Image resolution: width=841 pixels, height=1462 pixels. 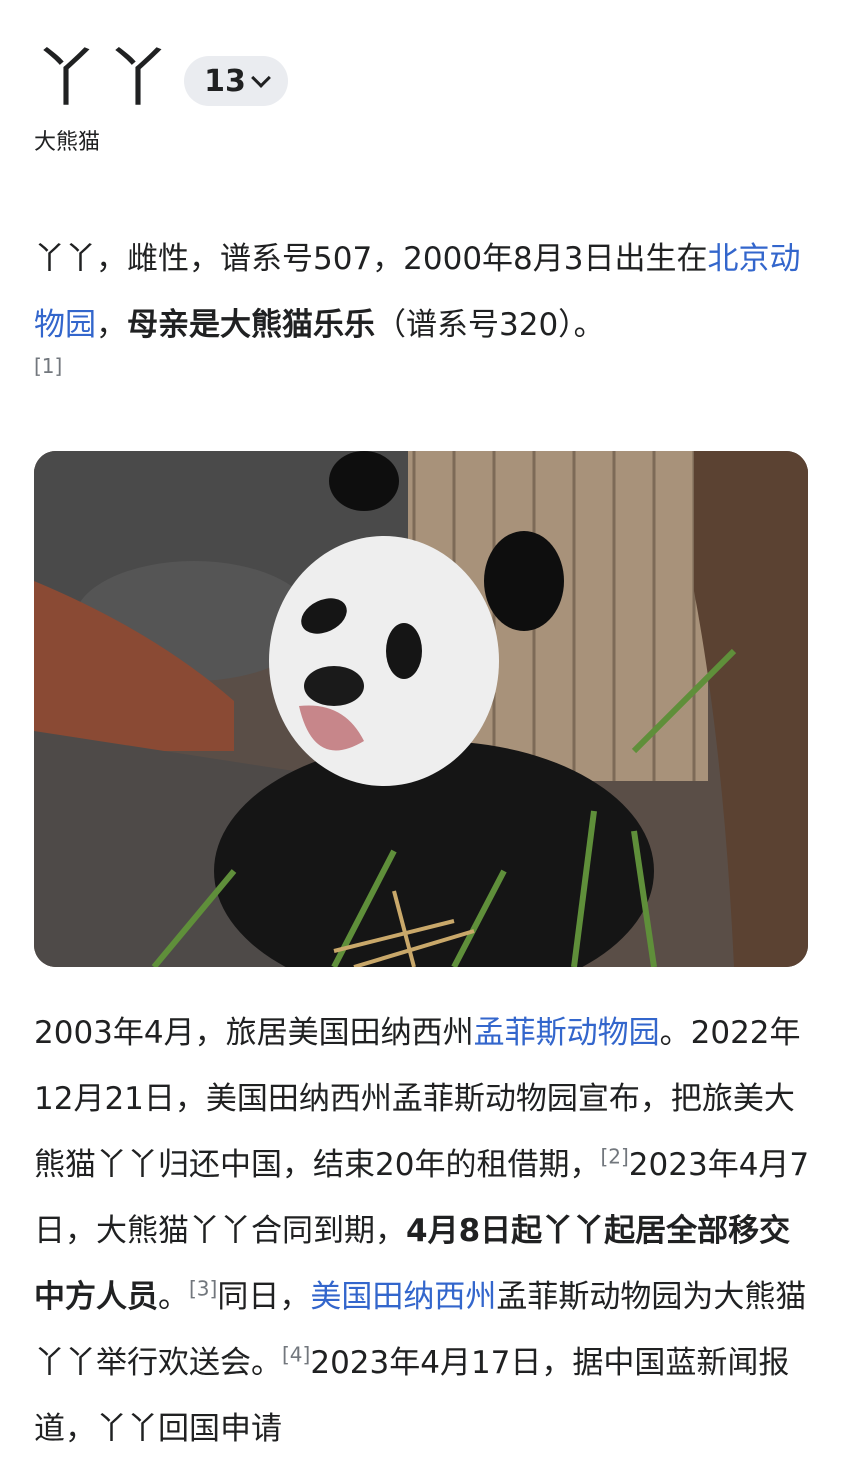 I want to click on page-subtitle: 大熊猫, so click(x=67, y=142).